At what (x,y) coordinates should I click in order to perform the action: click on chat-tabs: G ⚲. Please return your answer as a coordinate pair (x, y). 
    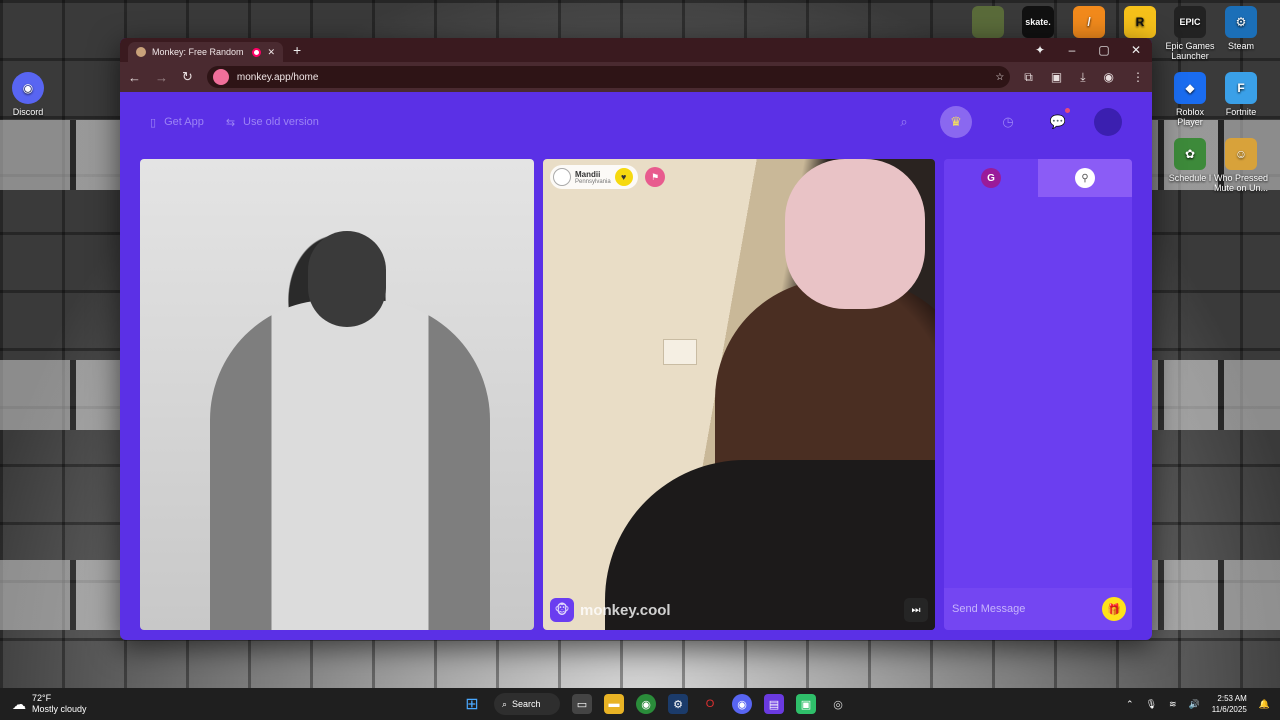
    Looking at the image, I should click on (1038, 178).